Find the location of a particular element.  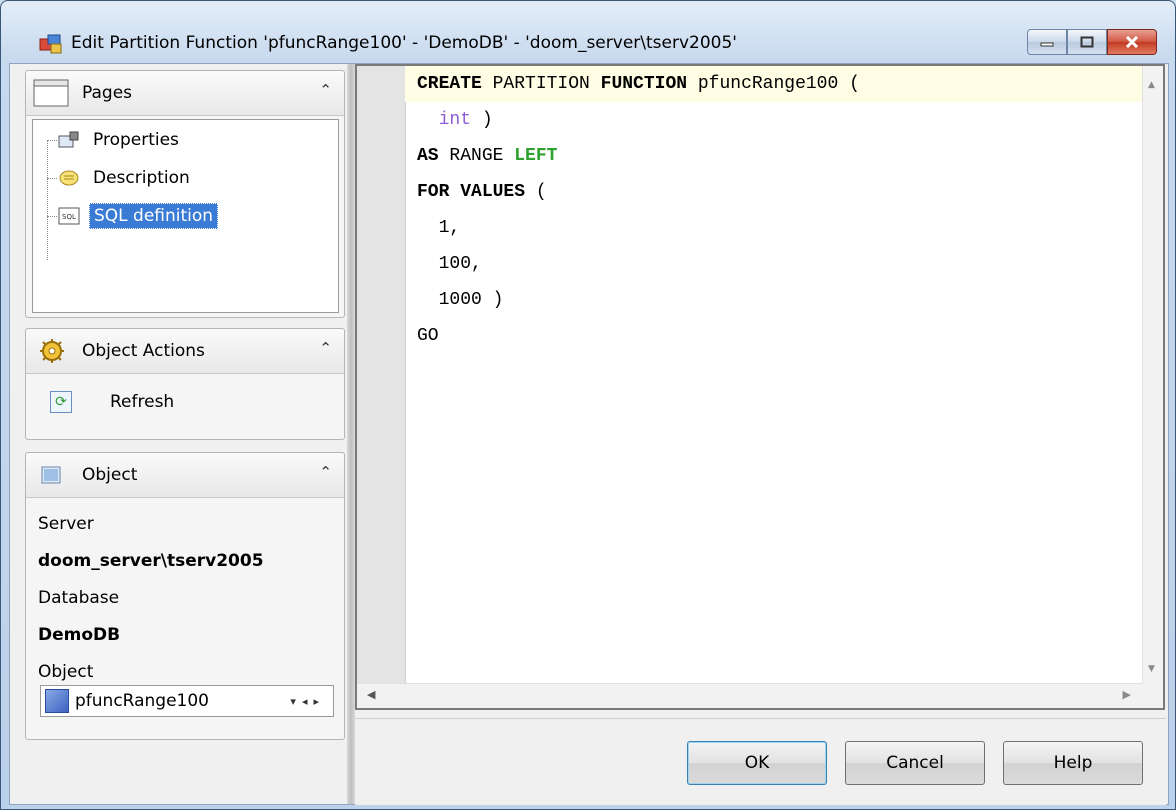

collapse-object-icon: ⌃ is located at coordinates (325, 472).